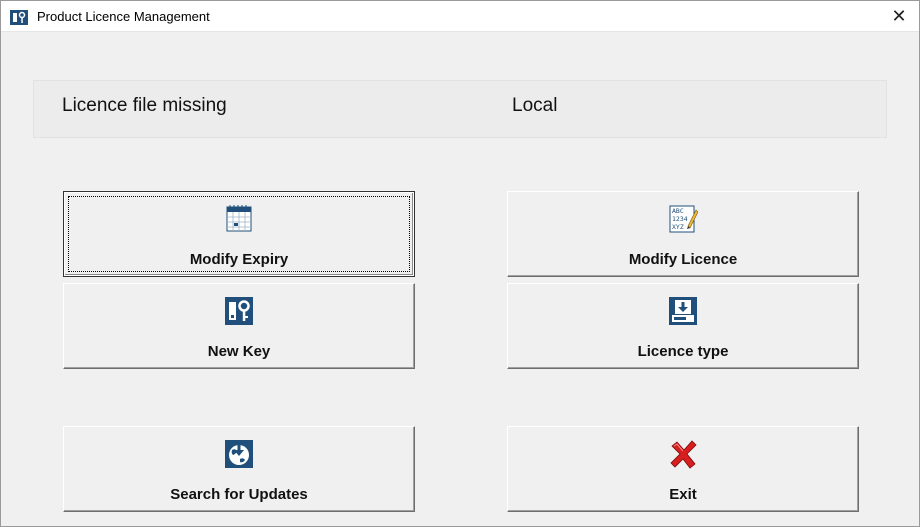 The width and height of the screenshot is (920, 527). Describe the element at coordinates (678, 227) in the screenshot. I see `svg-text: XYZ` at that location.